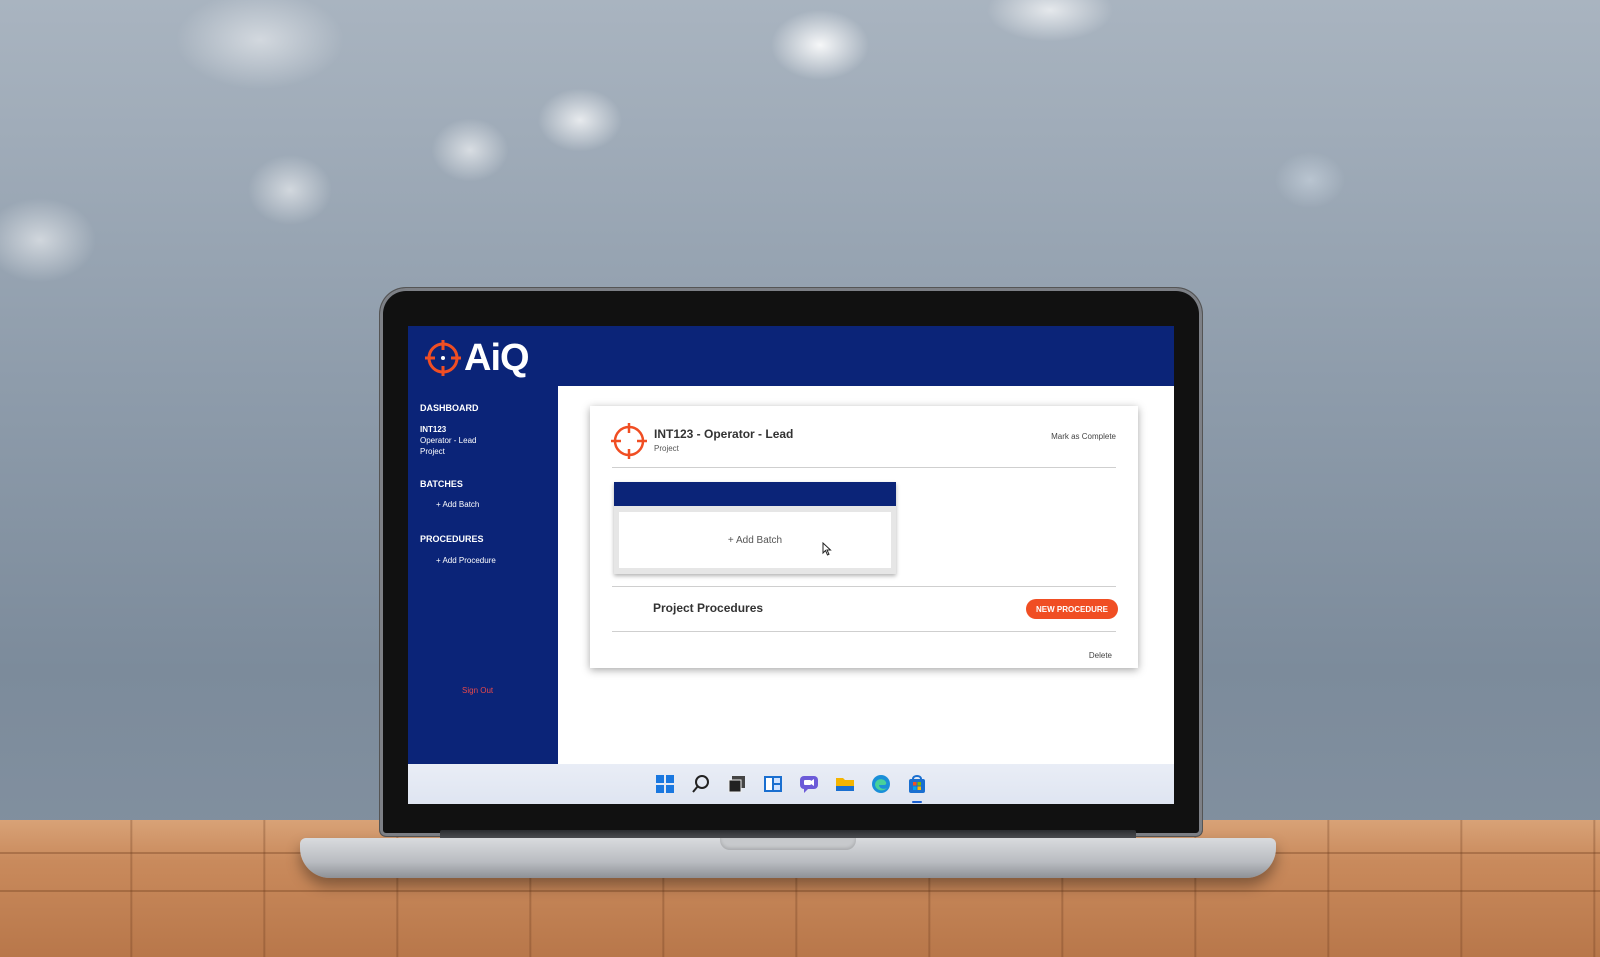 The height and width of the screenshot is (957, 1600). I want to click on sidebar-project-name: Operator - Lead, so click(448, 440).